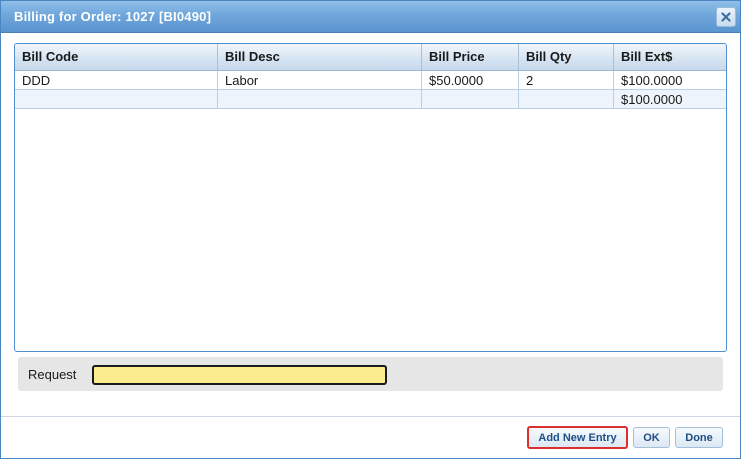 Image resolution: width=741 pixels, height=459 pixels. I want to click on ok-button: OK, so click(651, 437).